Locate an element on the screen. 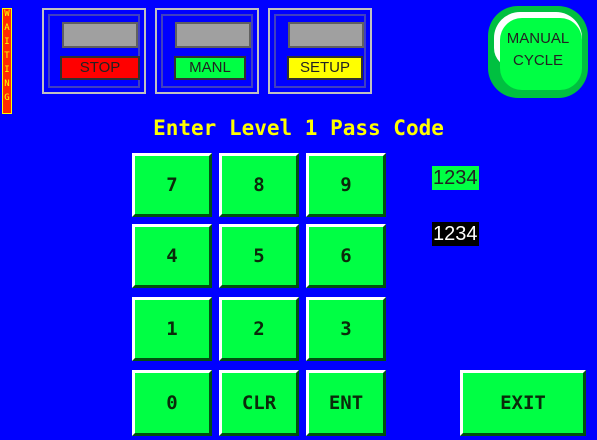  key-8: 8 is located at coordinates (259, 185).